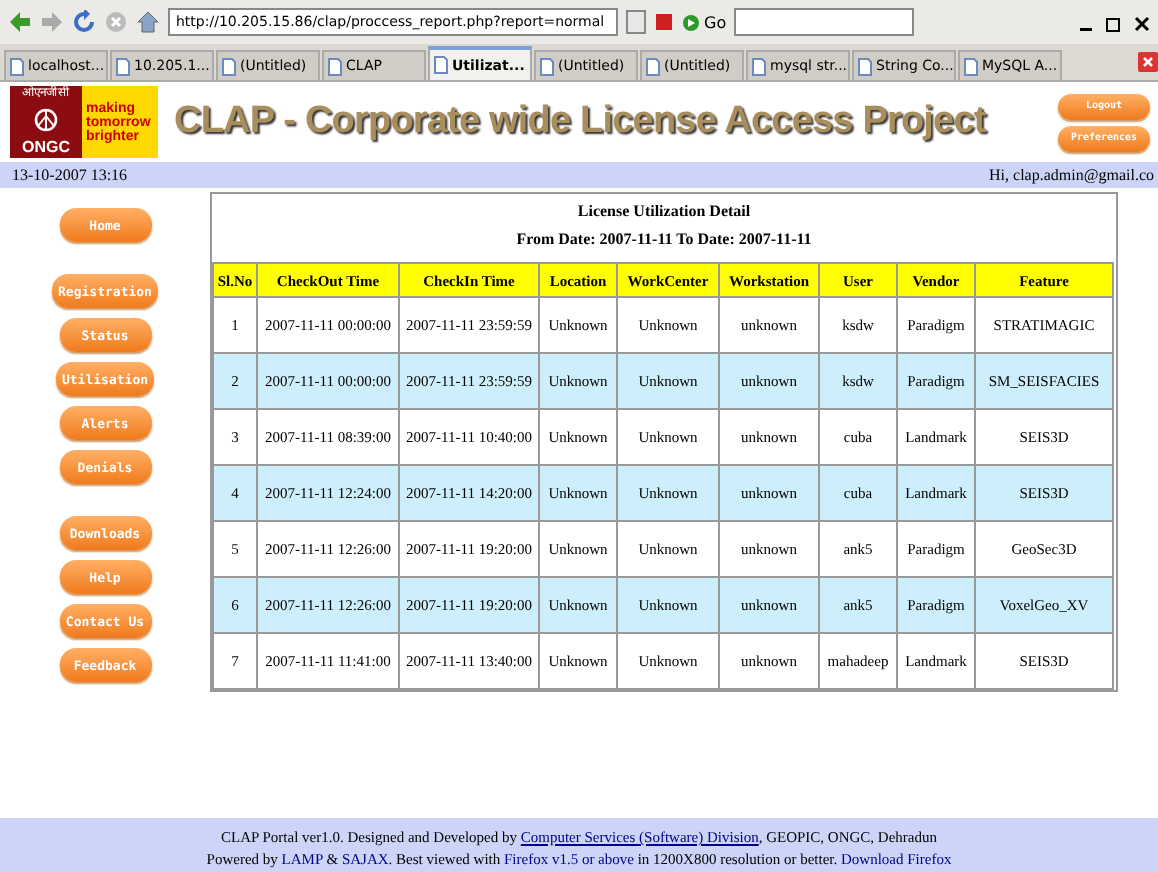  I want to click on close-icon, so click(1142, 22).